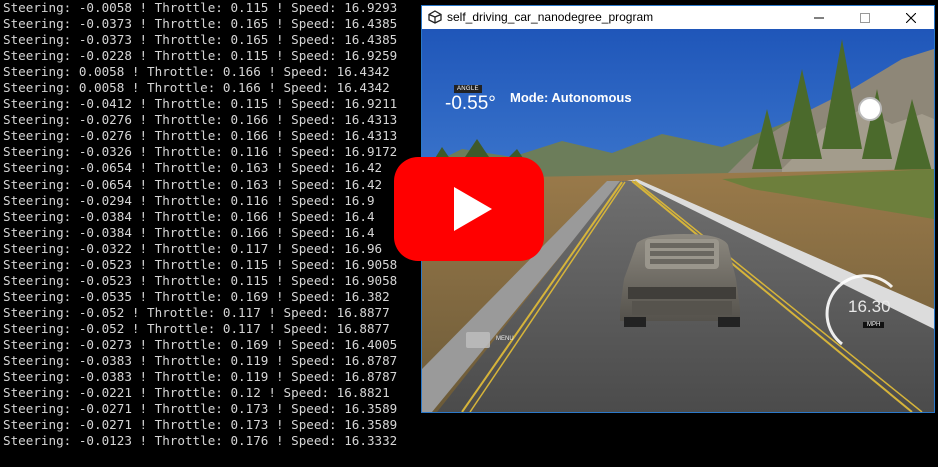  What do you see at coordinates (571, 97) in the screenshot?
I see `mode-label: Mode: Autonomous` at bounding box center [571, 97].